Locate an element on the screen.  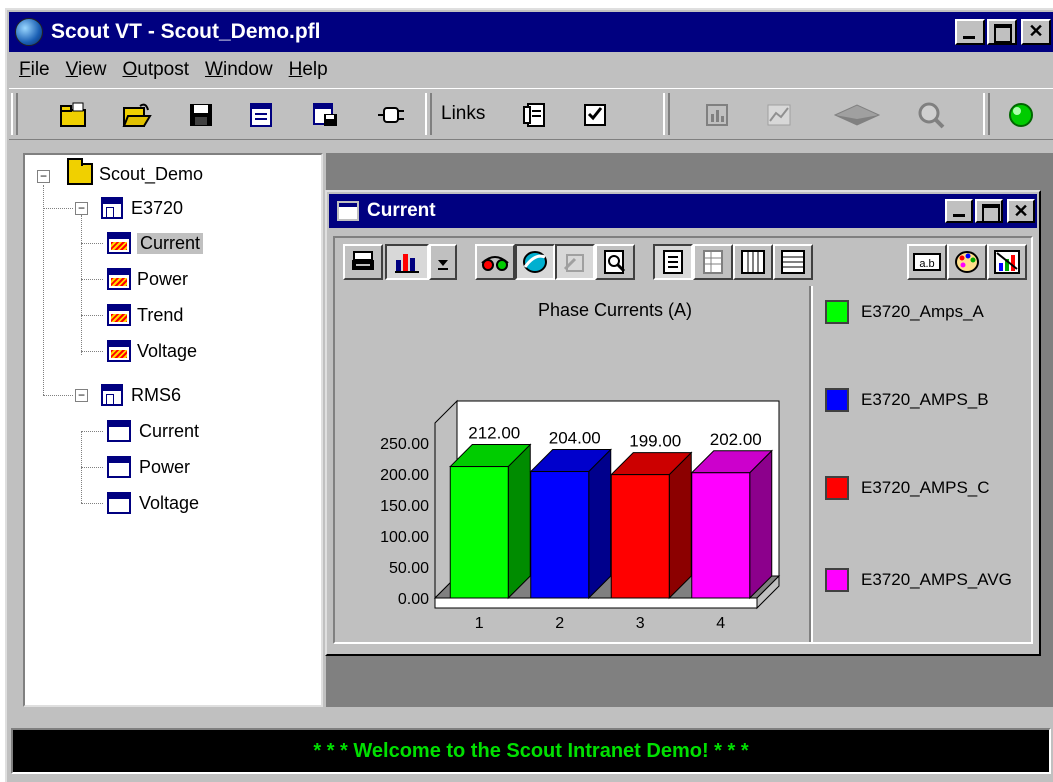
collapse-rms6-icon: − is located at coordinates (81, 395).